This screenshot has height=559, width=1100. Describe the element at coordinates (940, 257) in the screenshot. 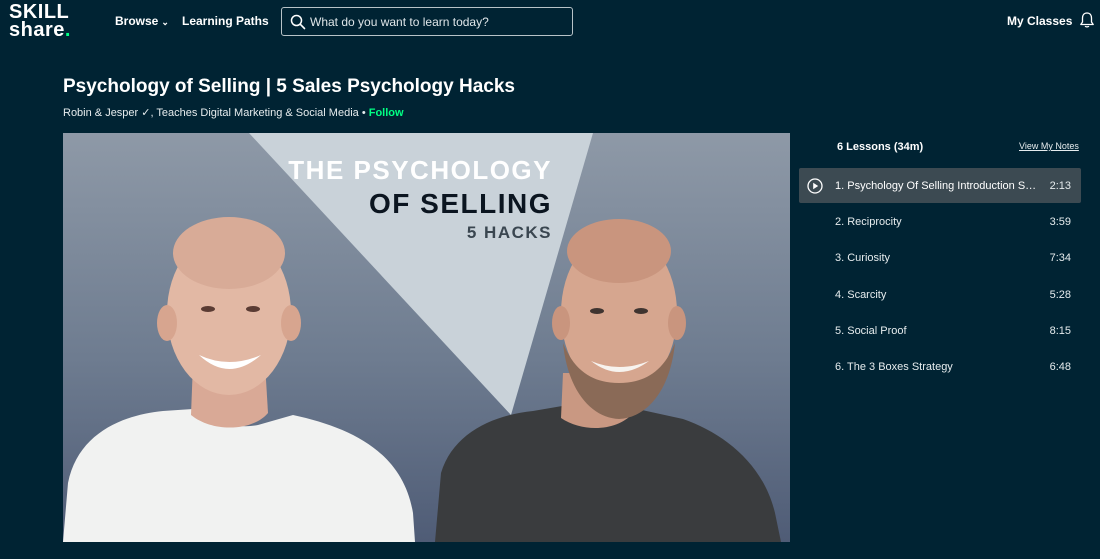

I see `lesson-item-3: 3. Curiosity 7:34` at that location.